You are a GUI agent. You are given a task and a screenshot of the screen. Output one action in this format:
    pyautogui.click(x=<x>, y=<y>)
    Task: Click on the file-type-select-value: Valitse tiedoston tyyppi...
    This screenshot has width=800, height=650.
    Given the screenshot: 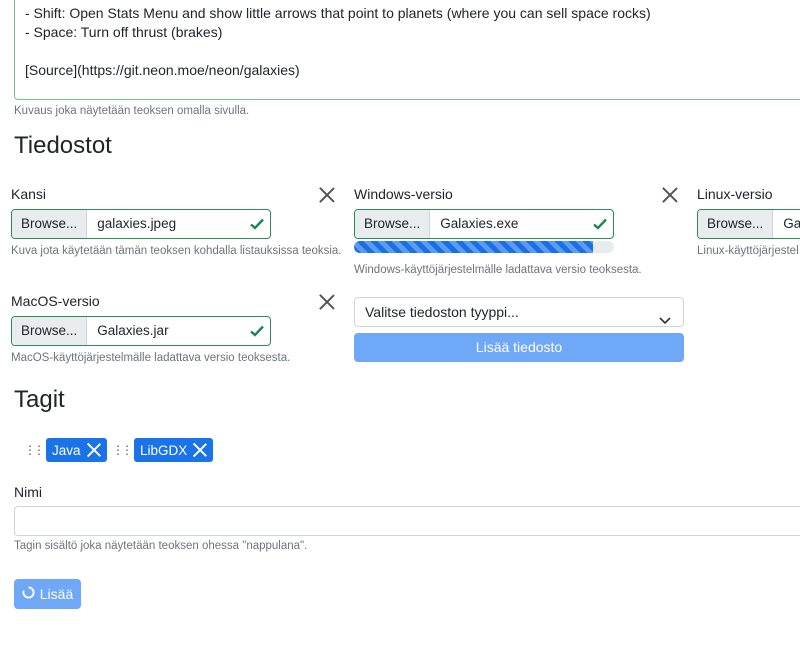 What is the action you would take?
    pyautogui.click(x=442, y=312)
    